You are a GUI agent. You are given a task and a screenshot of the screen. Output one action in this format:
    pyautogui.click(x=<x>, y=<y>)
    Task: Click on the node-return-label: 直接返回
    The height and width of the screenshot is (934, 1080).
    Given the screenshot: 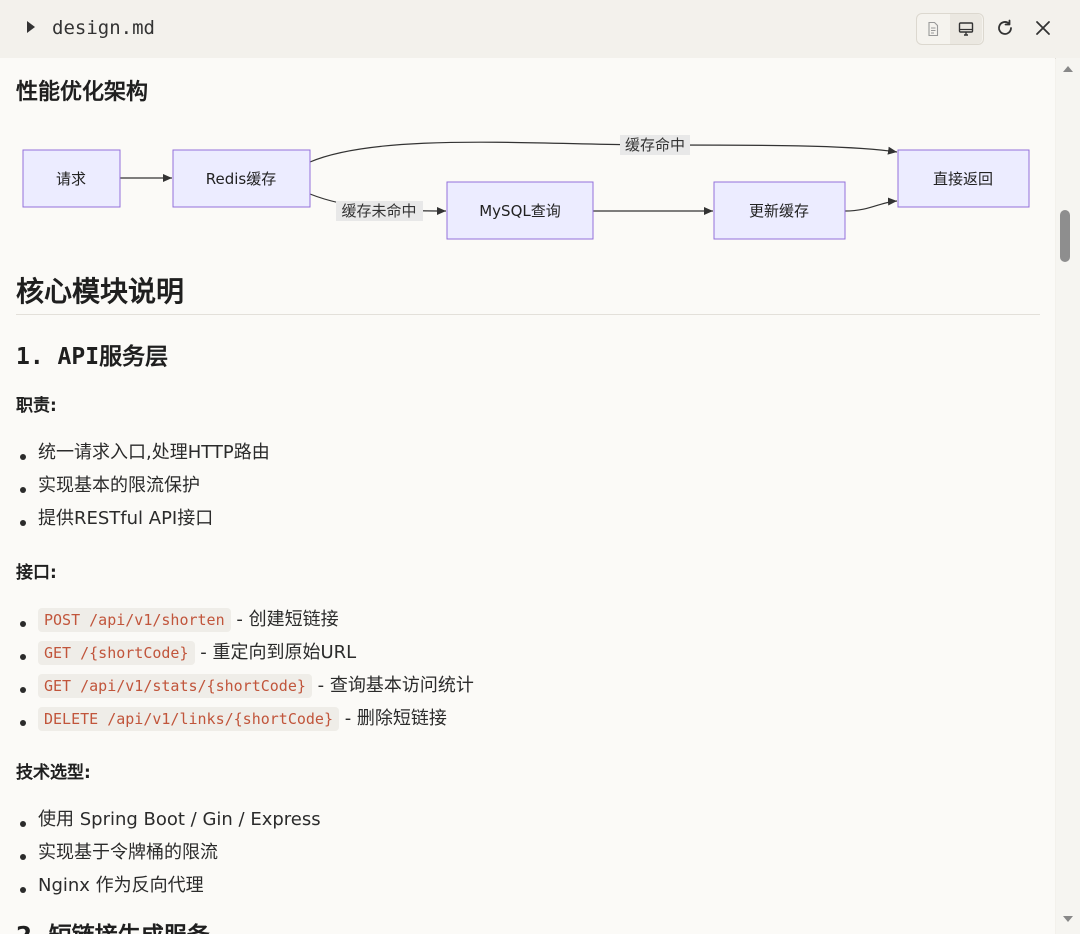 What is the action you would take?
    pyautogui.click(x=963, y=179)
    